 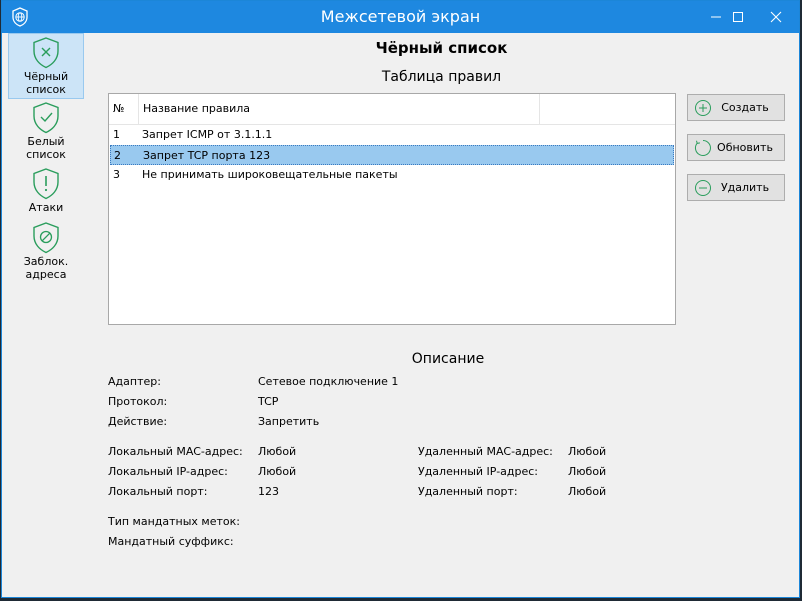 I want to click on adapter-value: Сетевое подключение 1, so click(x=328, y=381).